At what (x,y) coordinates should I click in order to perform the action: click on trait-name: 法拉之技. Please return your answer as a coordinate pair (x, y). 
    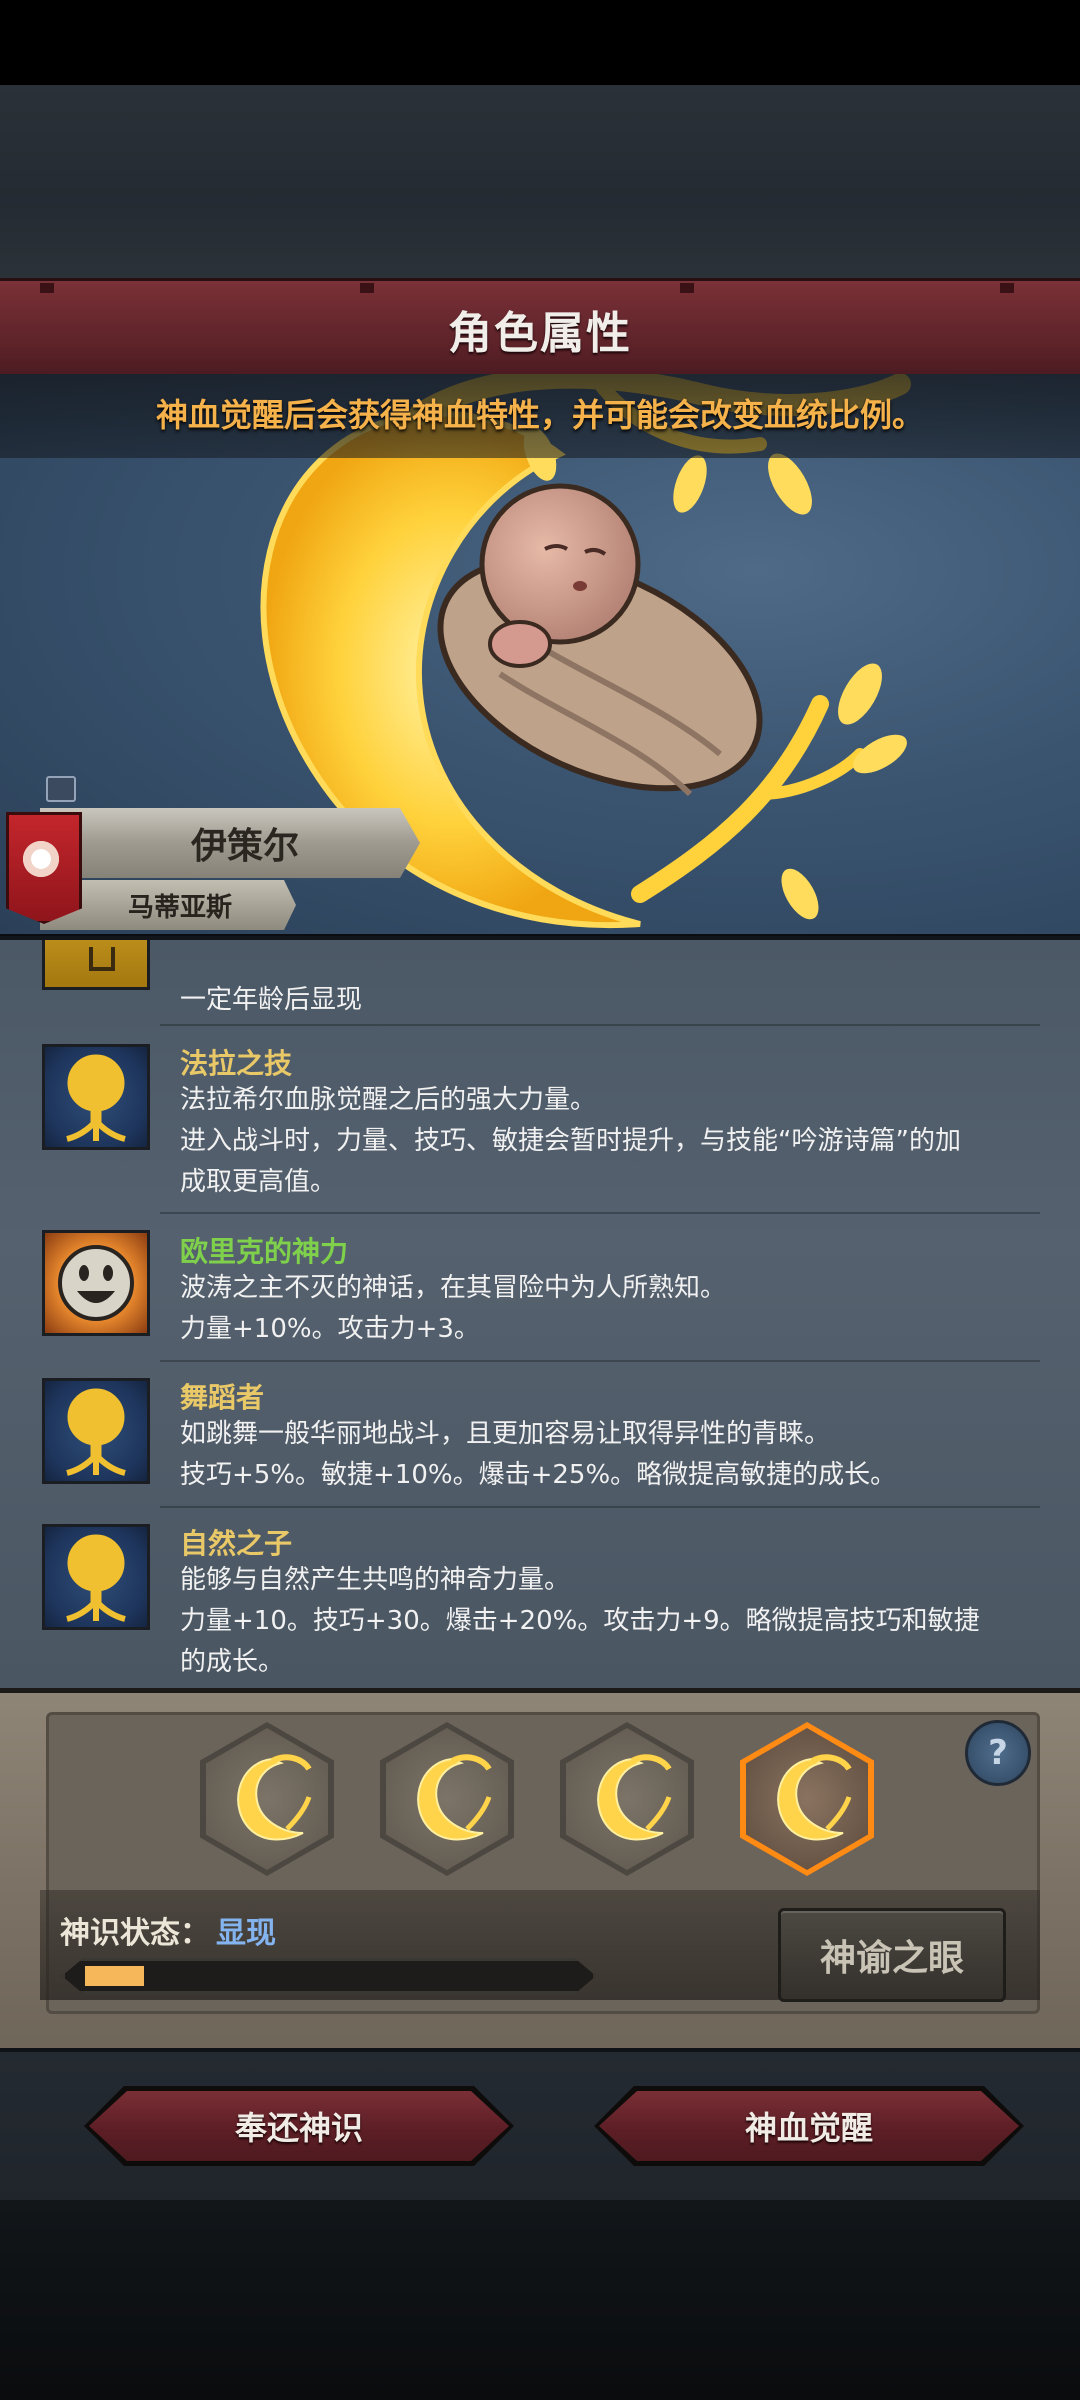
    Looking at the image, I should click on (236, 1063).